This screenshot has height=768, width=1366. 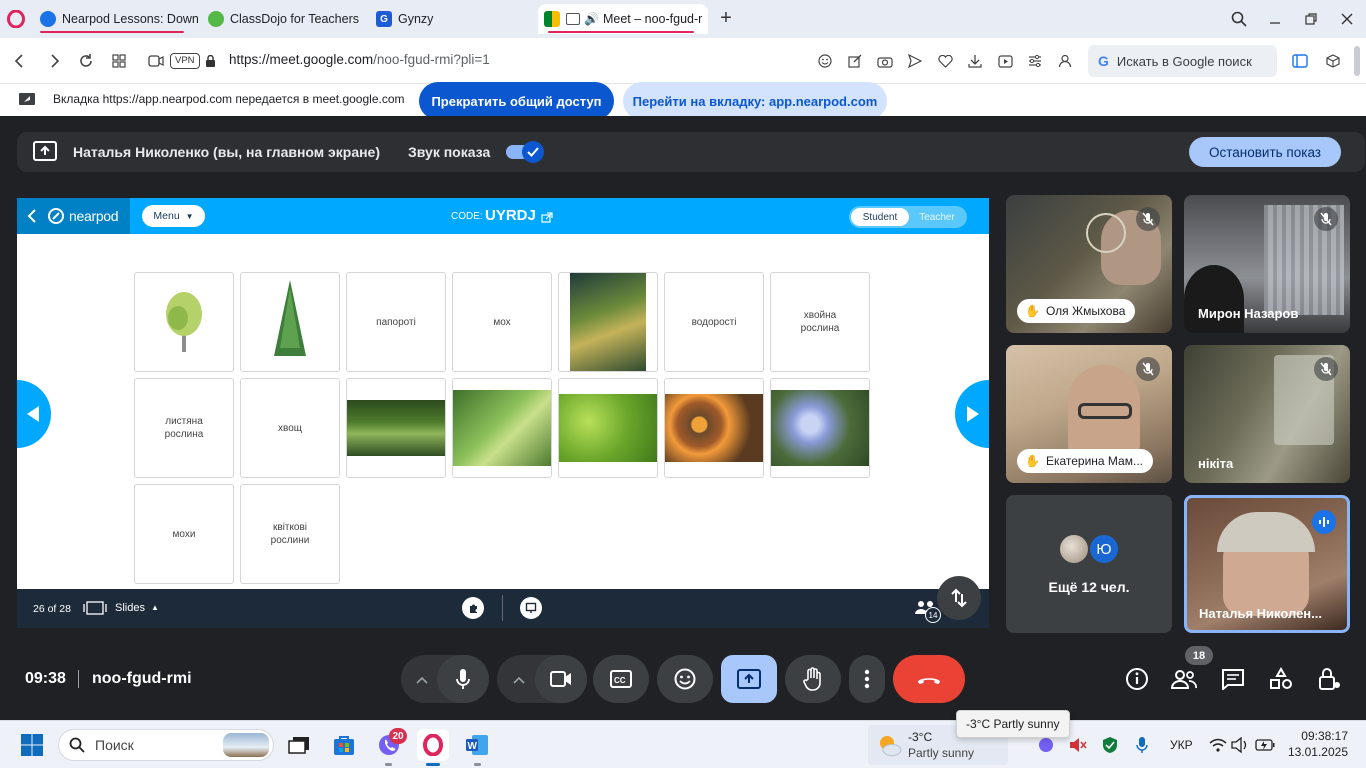 I want to click on back-icon, so click(x=19, y=61).